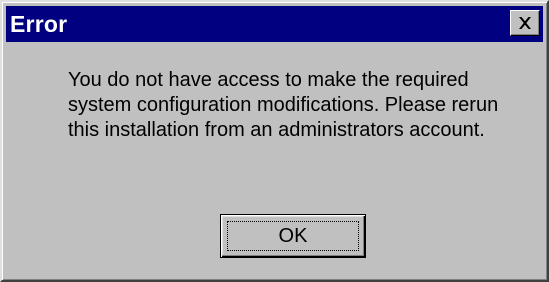 The width and height of the screenshot is (549, 282). Describe the element at coordinates (274, 24) in the screenshot. I see `title-bar: Error` at that location.